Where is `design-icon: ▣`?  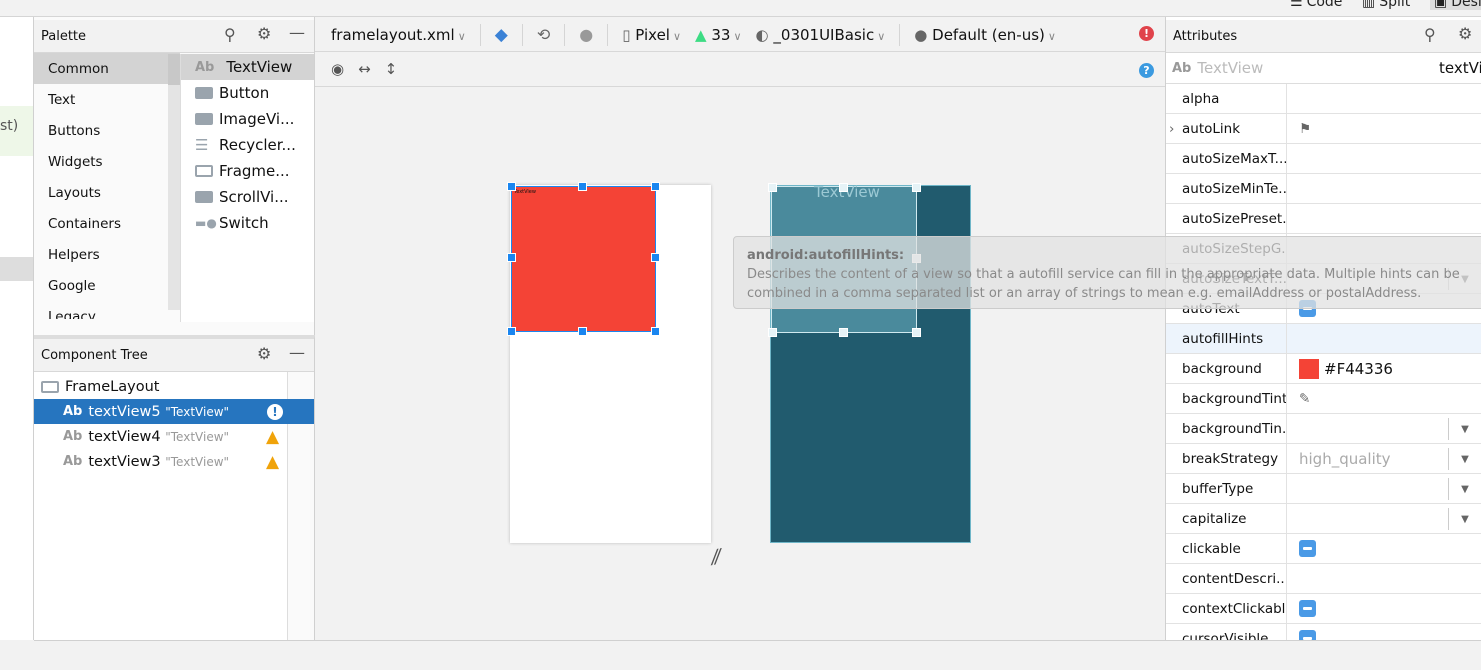 design-icon: ▣ is located at coordinates (1441, 5).